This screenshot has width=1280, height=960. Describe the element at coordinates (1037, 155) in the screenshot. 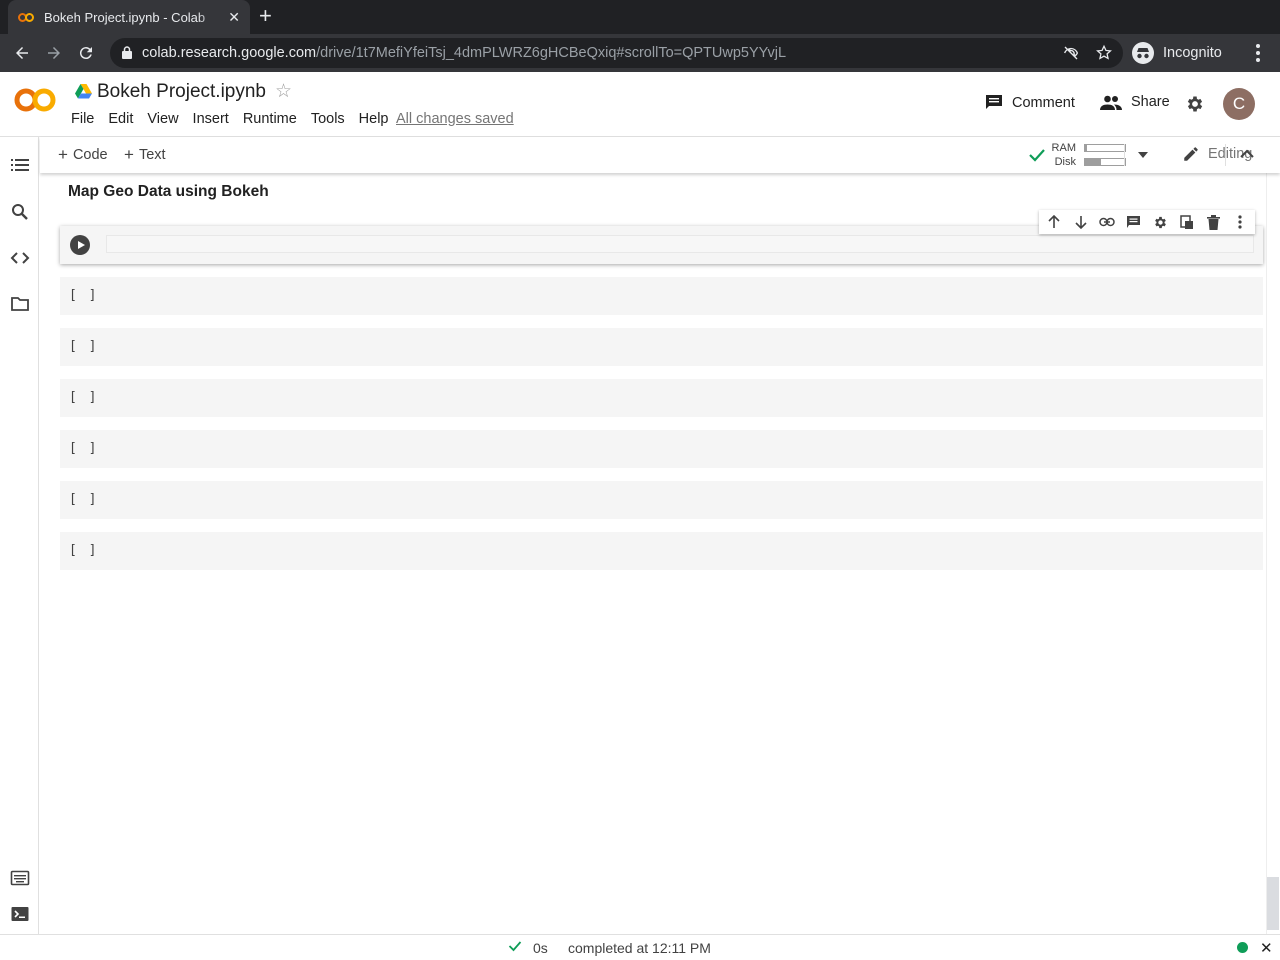

I see `connected-check-icon` at that location.